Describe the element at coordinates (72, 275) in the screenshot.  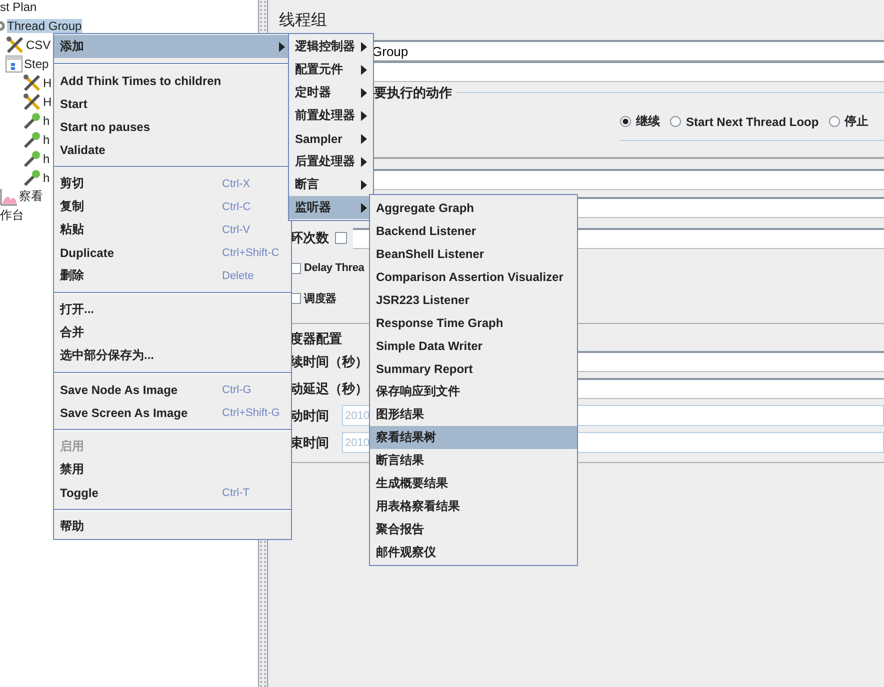
I see `menu-item-label: 删除` at that location.